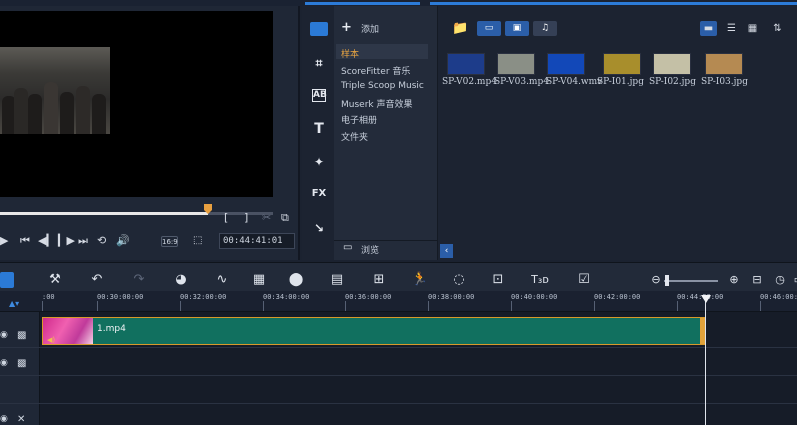 This screenshot has width=797, height=425. Describe the element at coordinates (757, 280) in the screenshot. I see `fit-project-icon: ⊟` at that location.